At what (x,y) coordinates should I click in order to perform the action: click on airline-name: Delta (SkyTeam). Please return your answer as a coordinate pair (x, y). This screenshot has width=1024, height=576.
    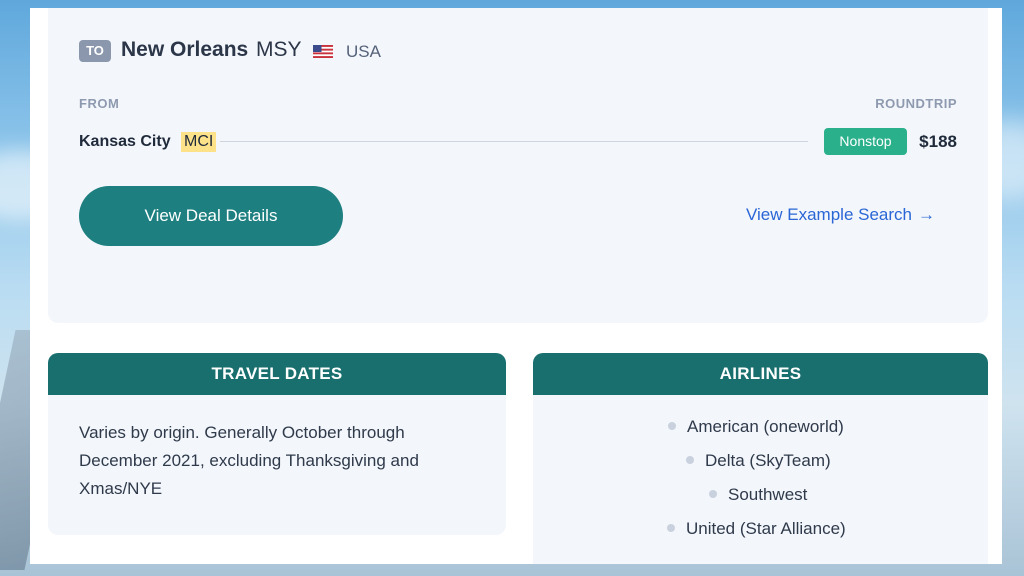
    Looking at the image, I should click on (768, 460).